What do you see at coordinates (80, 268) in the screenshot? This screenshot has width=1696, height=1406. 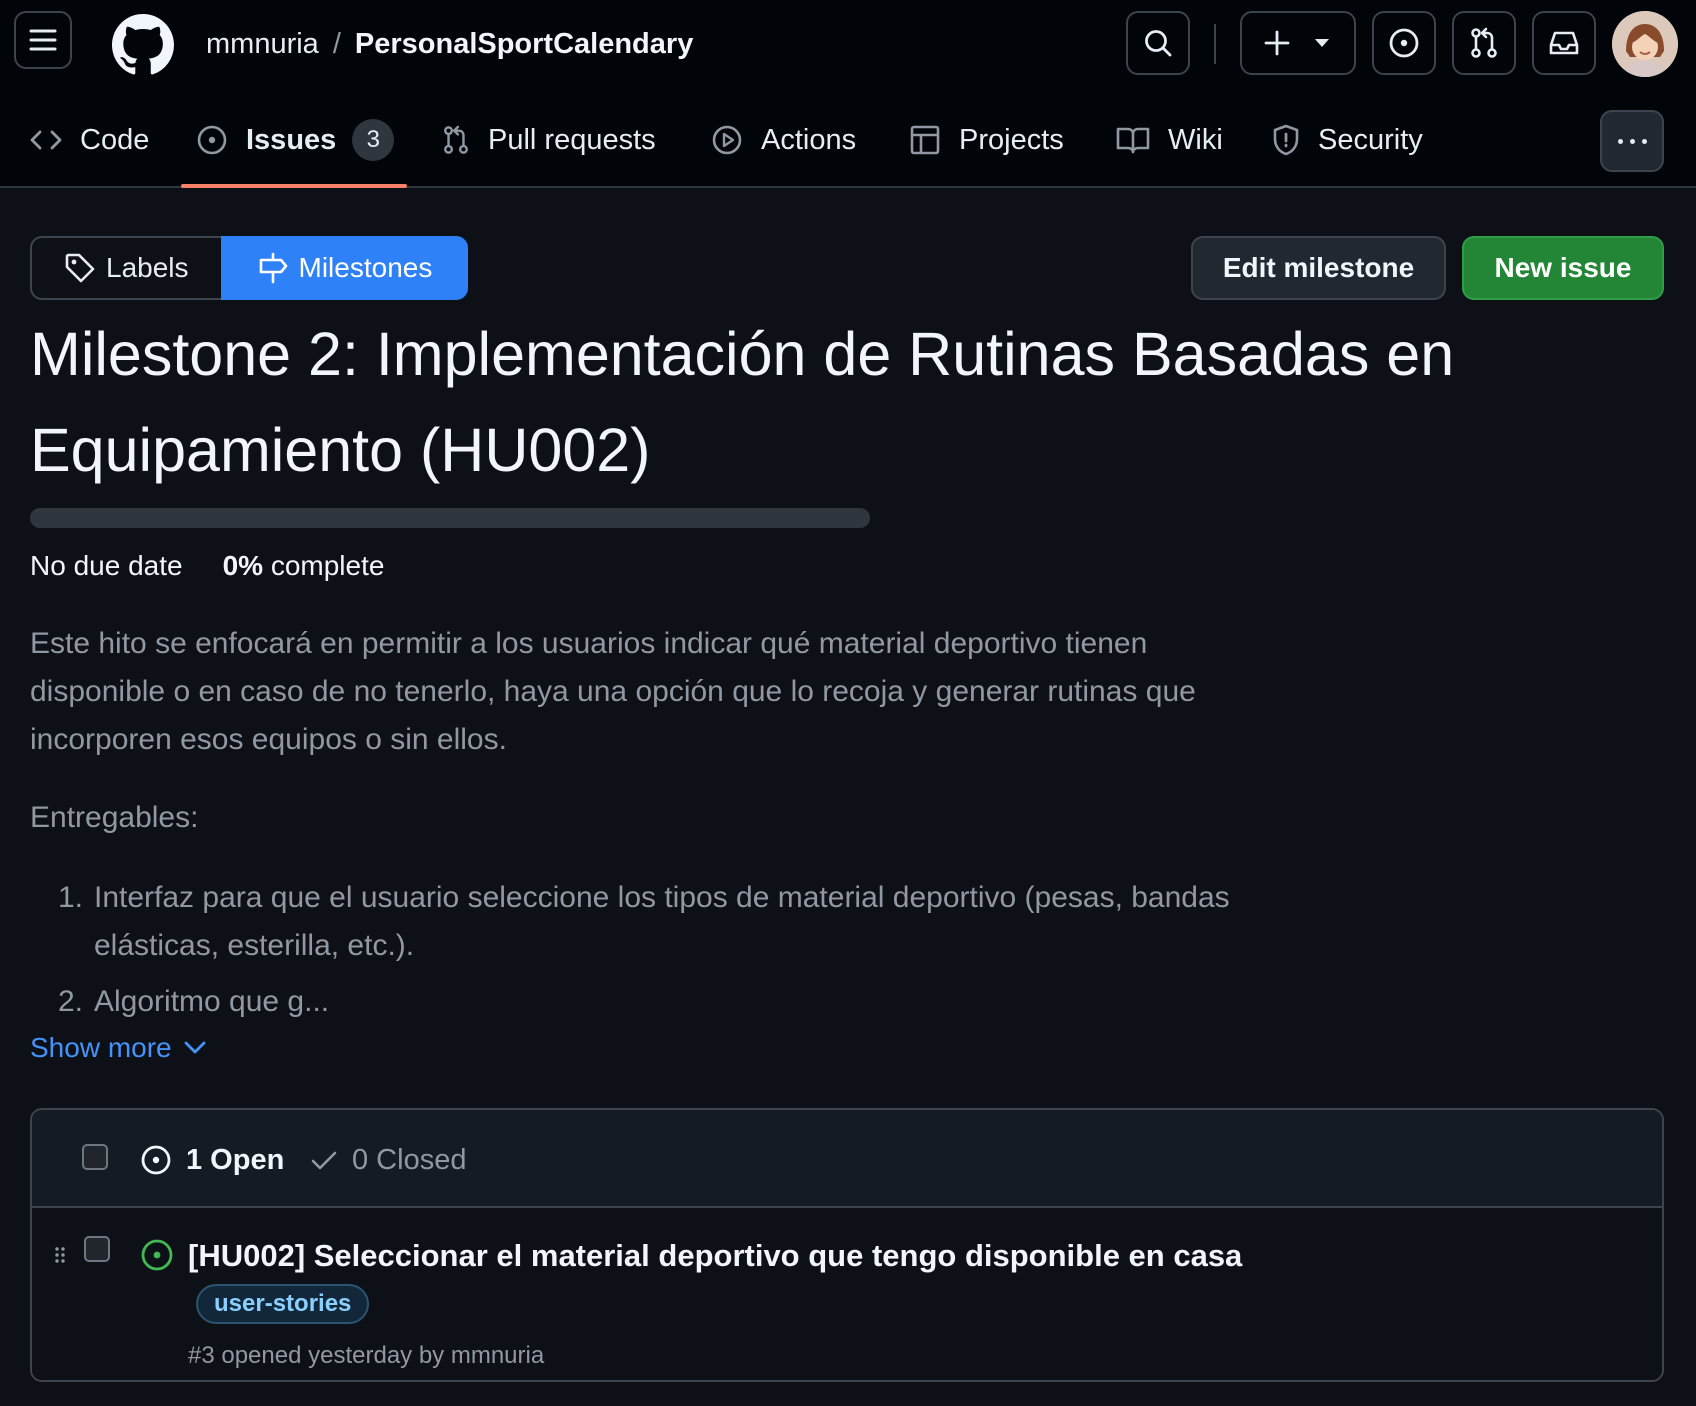 I see `tag-icon` at bounding box center [80, 268].